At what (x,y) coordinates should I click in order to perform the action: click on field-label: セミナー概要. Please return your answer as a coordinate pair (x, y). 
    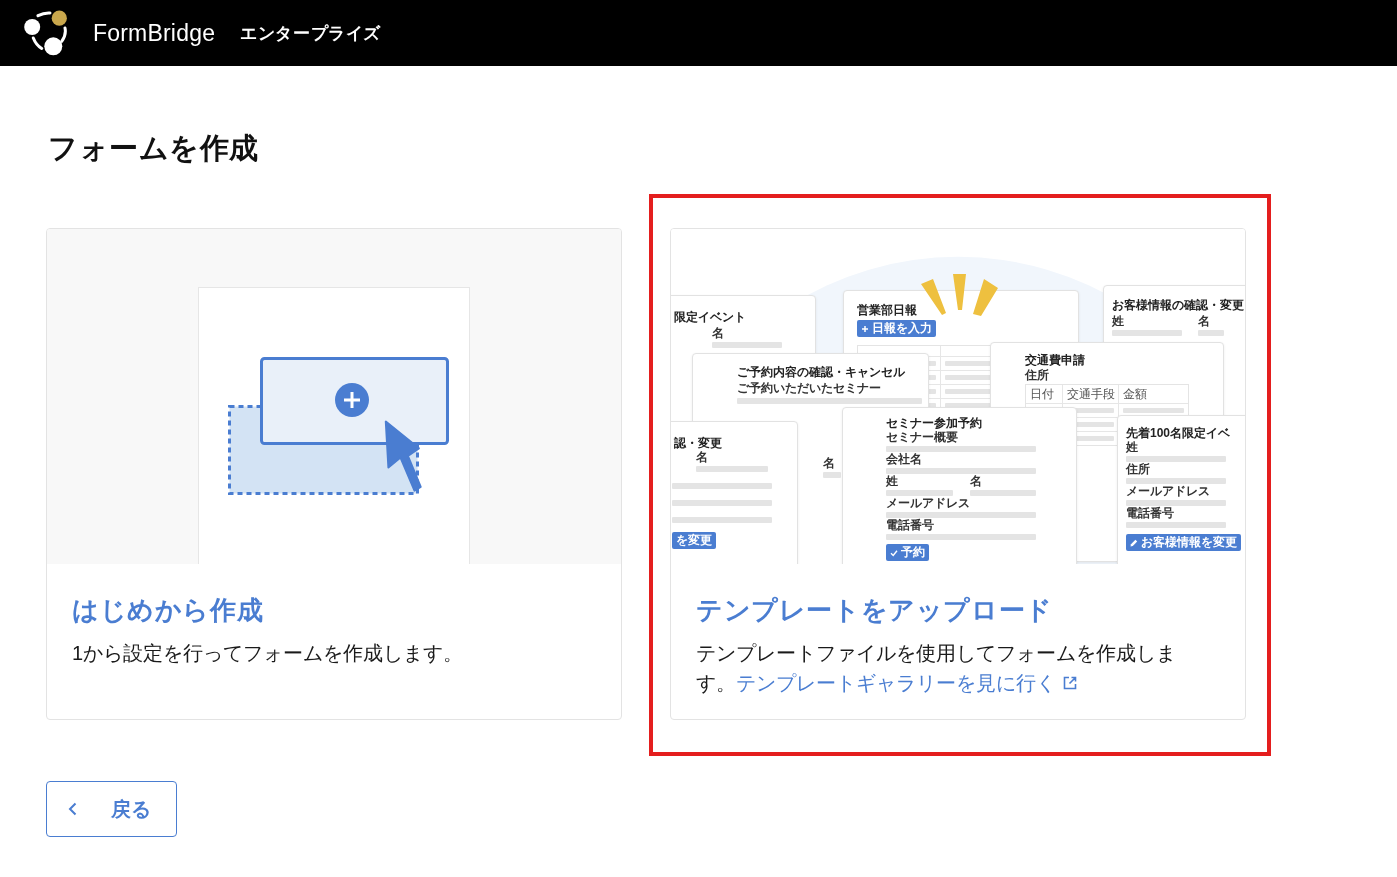
    Looking at the image, I should click on (922, 437).